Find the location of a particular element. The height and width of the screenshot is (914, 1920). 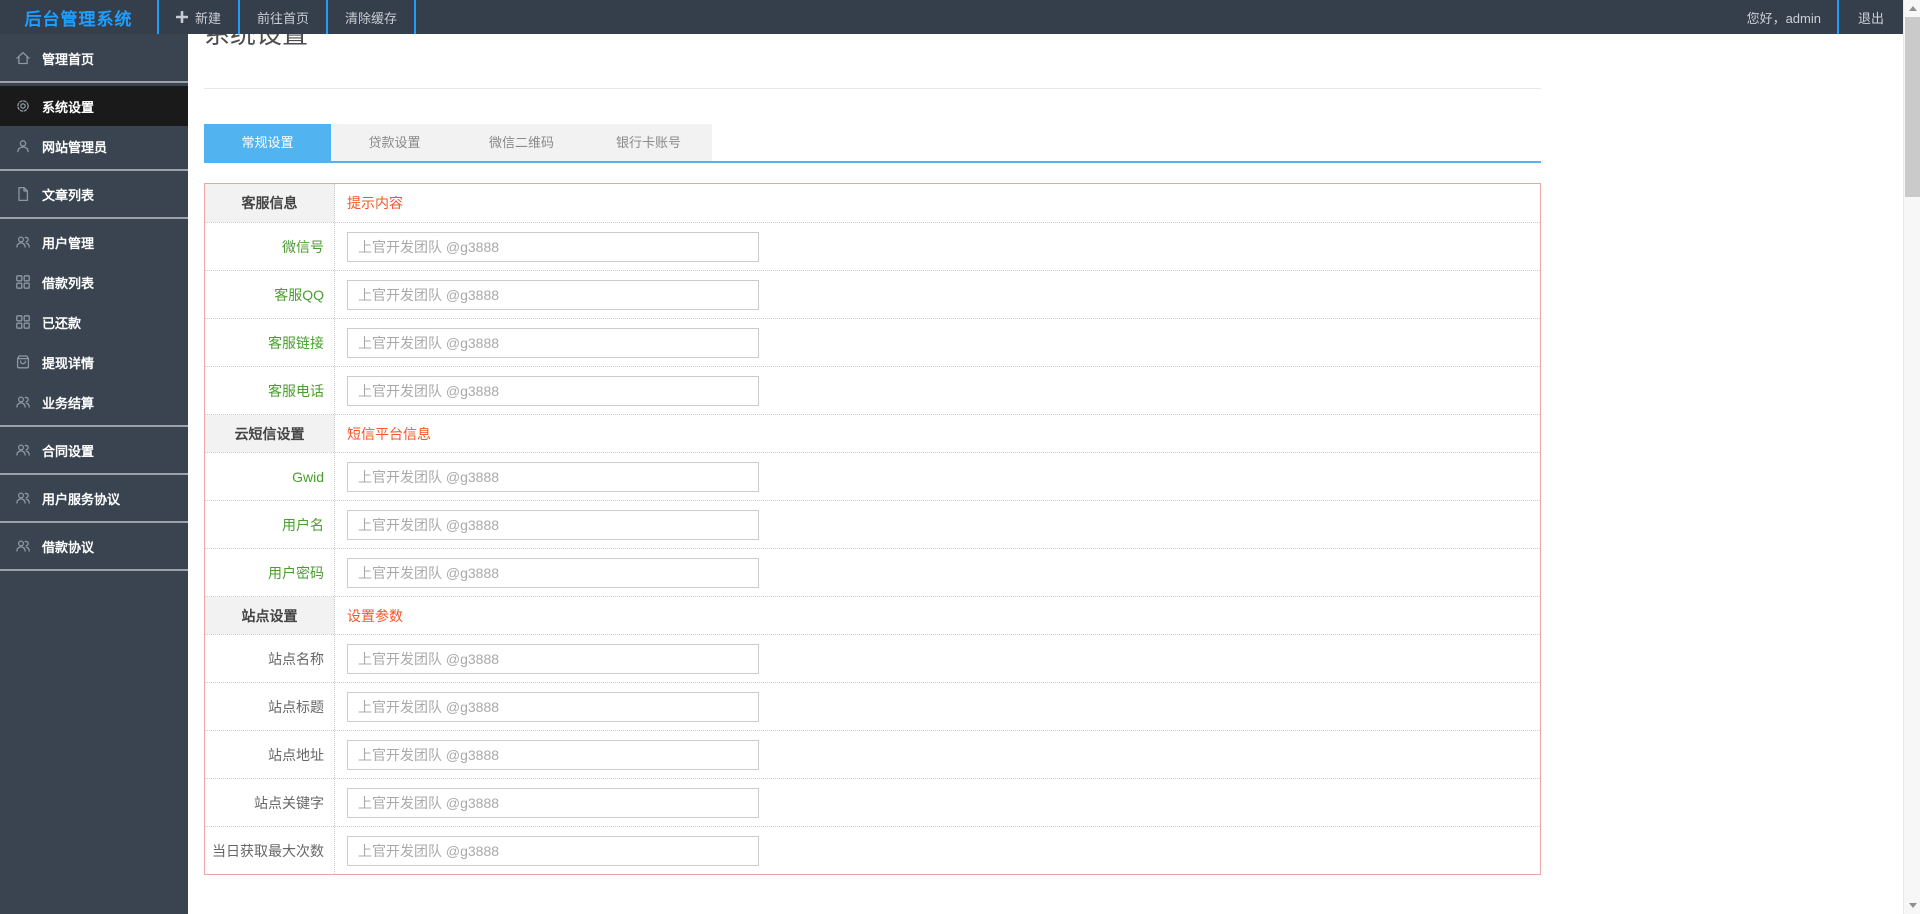

sidebar-item-business-settlement: 业务结算 is located at coordinates (94, 402).